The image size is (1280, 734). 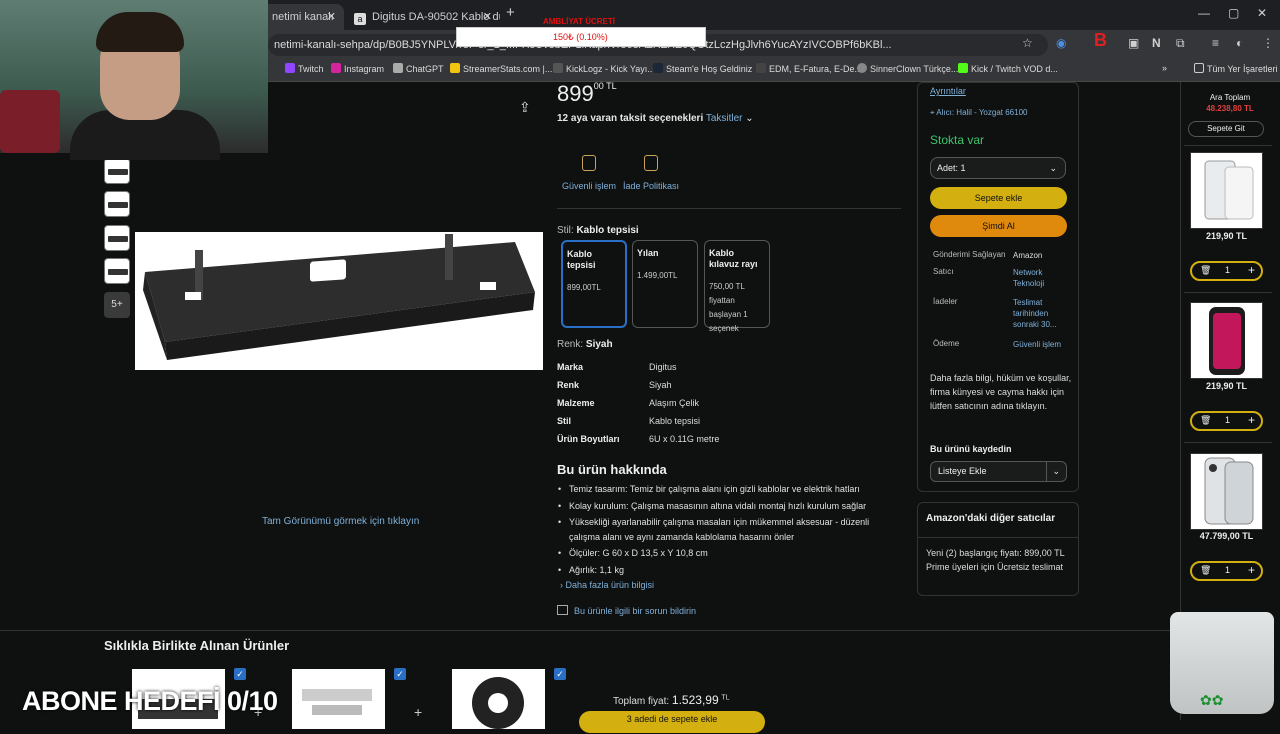 What do you see at coordinates (1215, 43) in the screenshot?
I see `media-icon: ≡` at bounding box center [1215, 43].